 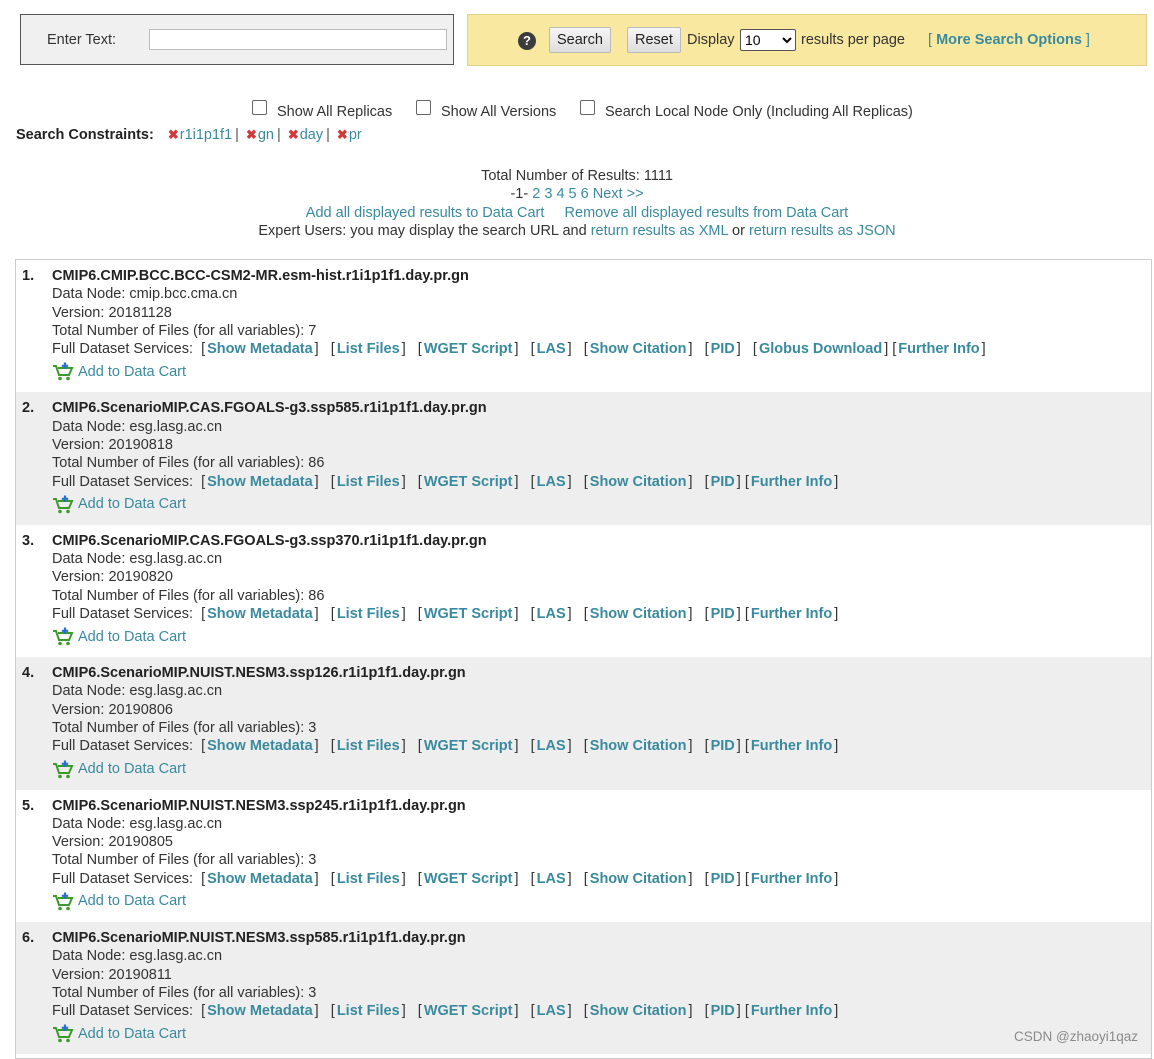 I want to click on next-page-link: Next >>, so click(x=618, y=194).